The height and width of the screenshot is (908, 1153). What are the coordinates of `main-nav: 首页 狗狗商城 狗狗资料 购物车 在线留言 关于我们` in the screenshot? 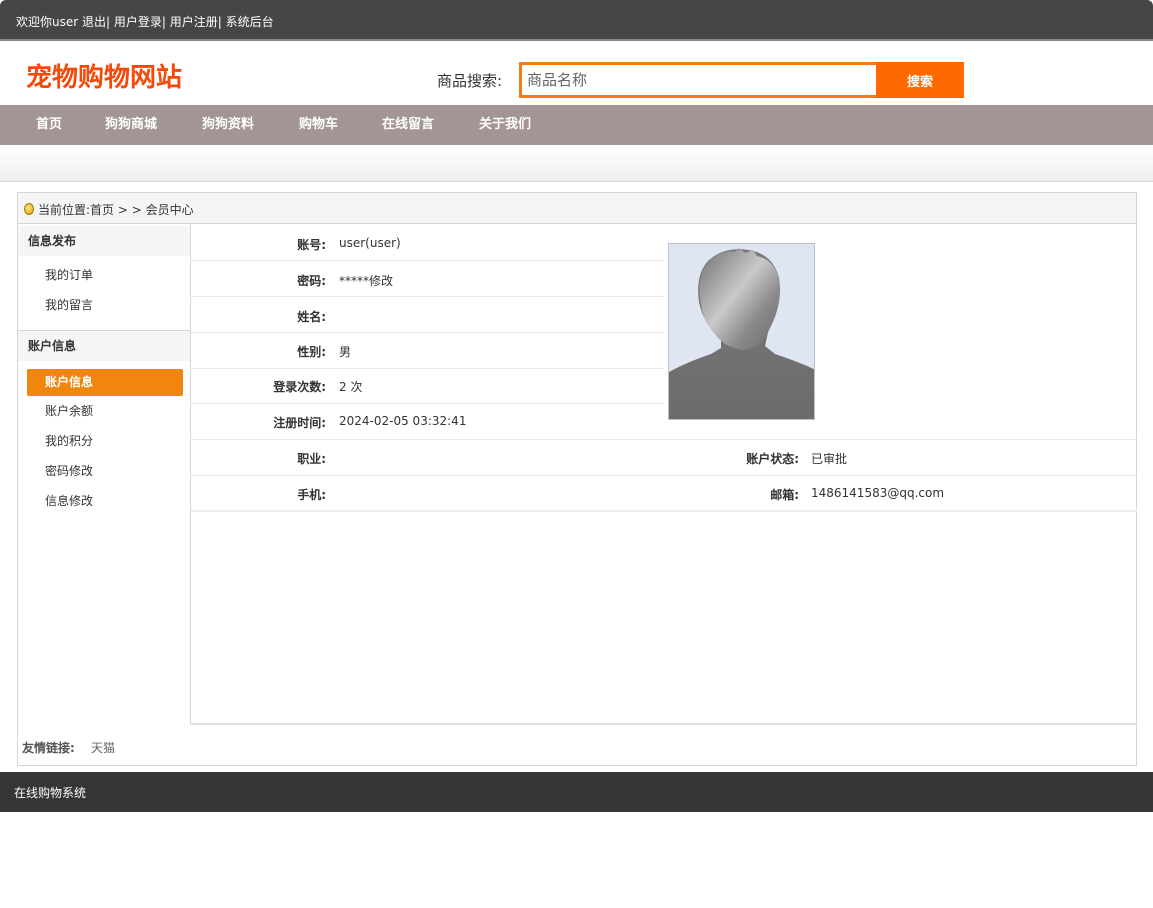 It's located at (576, 125).